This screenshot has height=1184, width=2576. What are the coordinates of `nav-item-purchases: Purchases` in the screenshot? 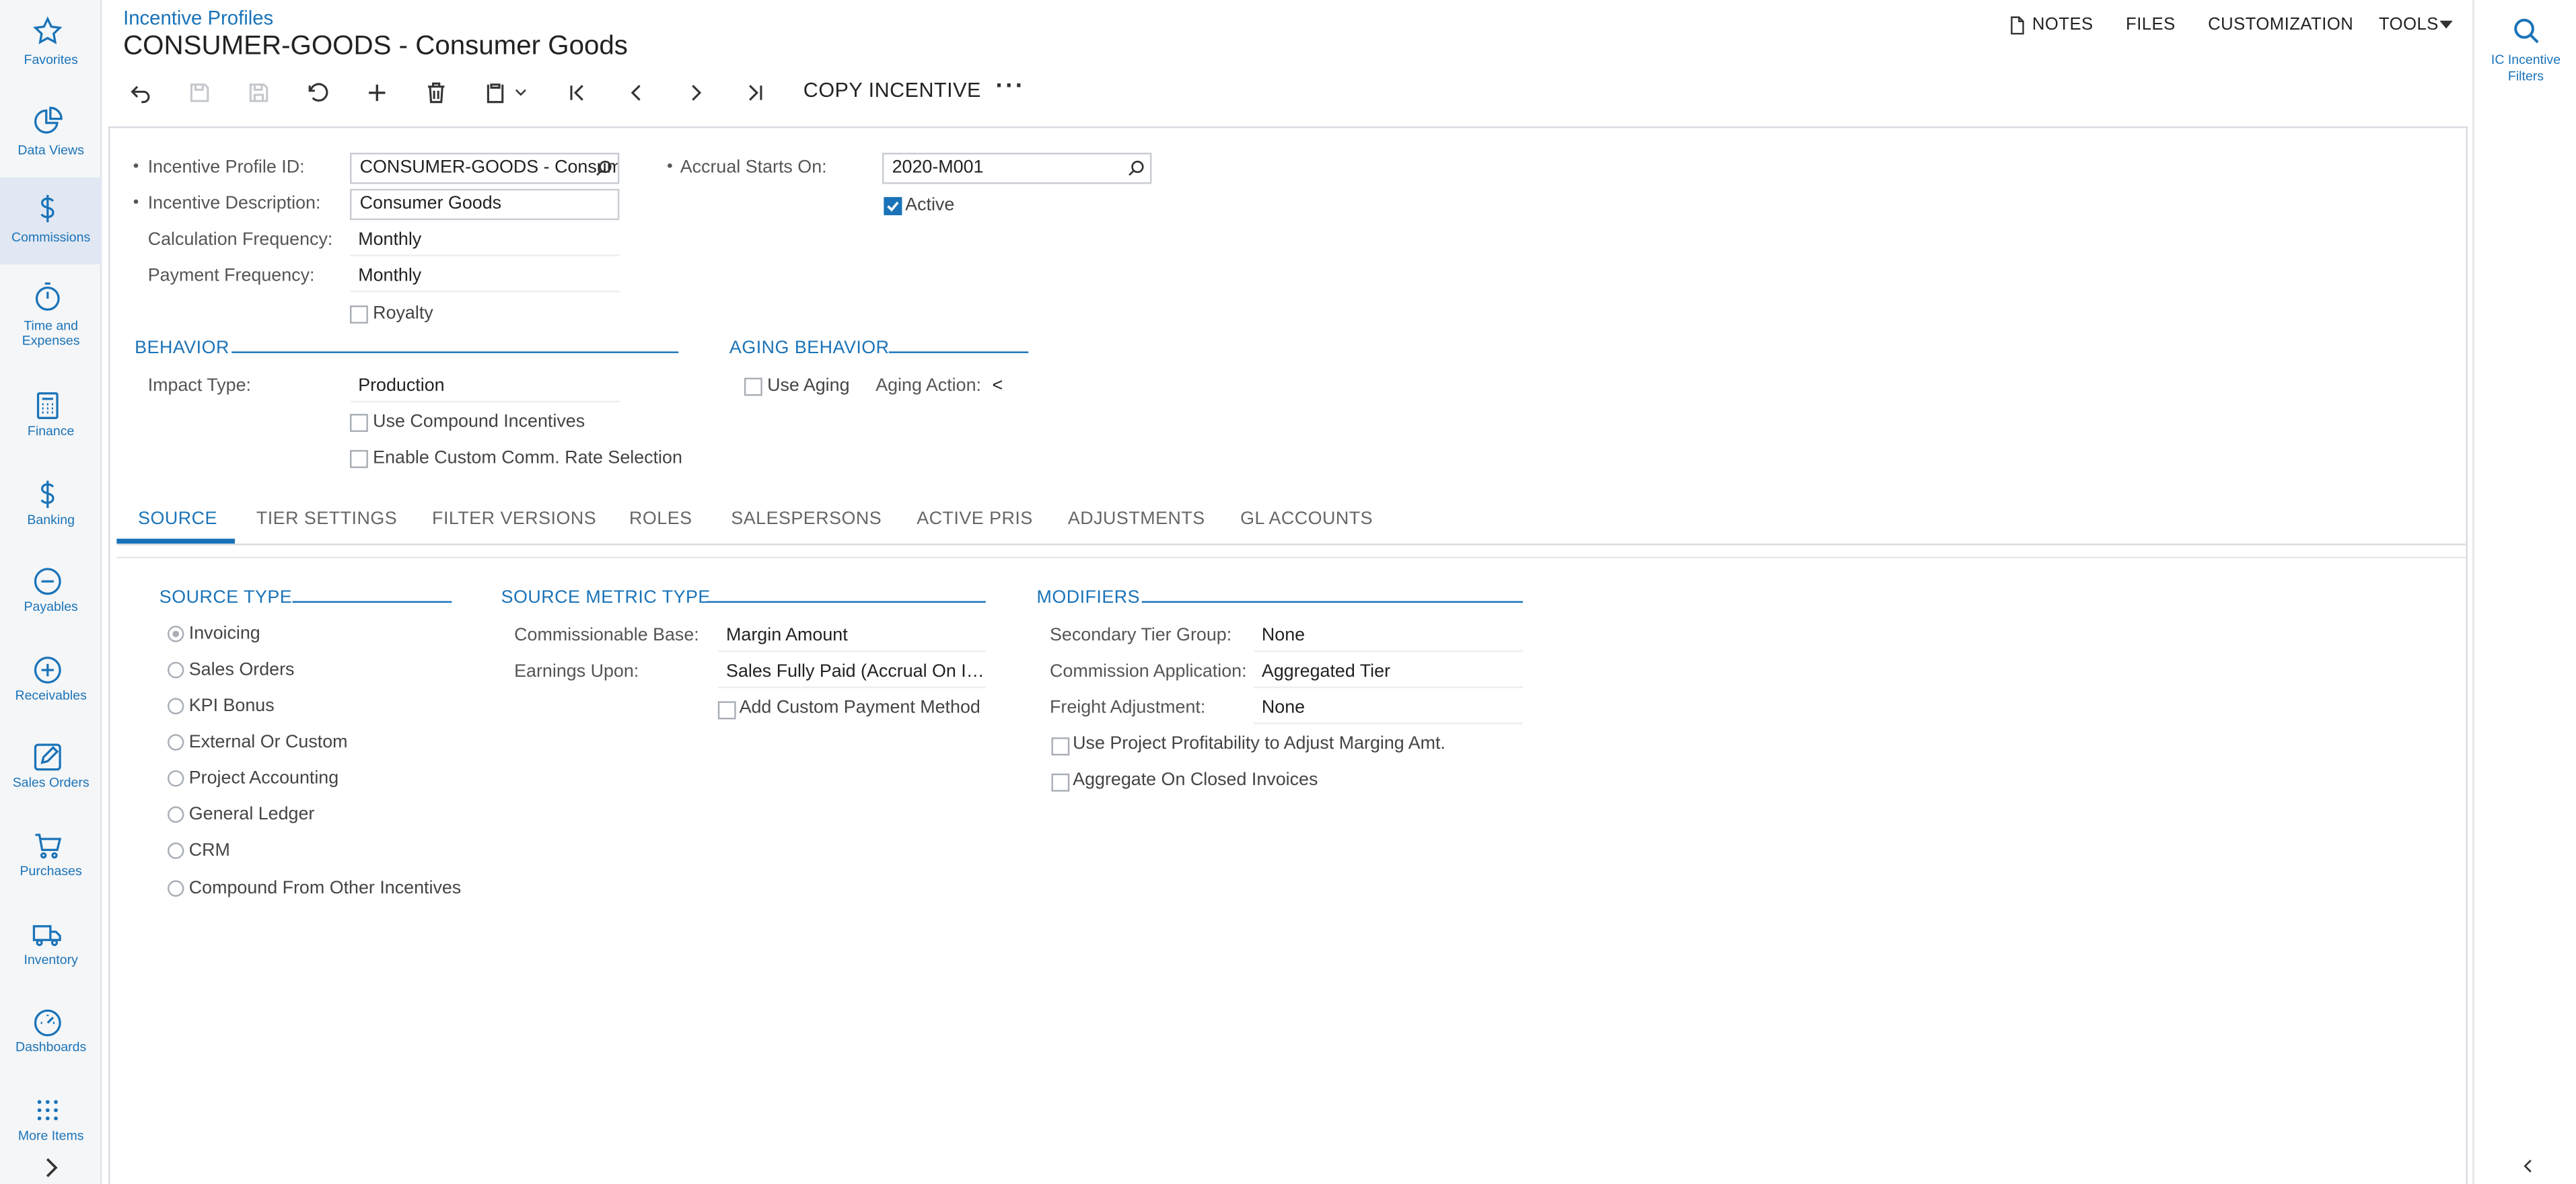 It's located at (51, 858).